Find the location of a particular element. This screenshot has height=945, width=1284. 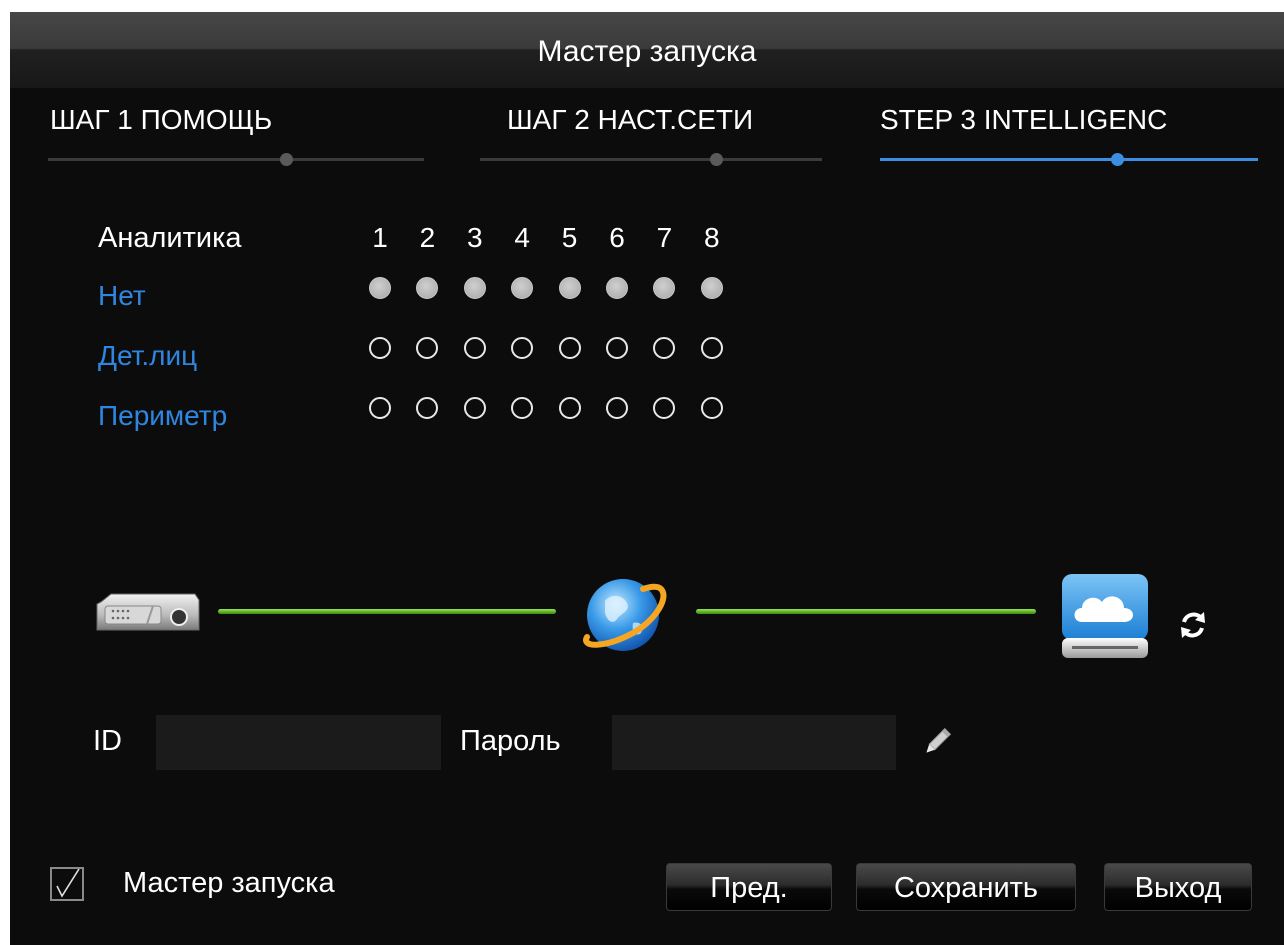

tab-step-1: ШАГ 1 ПОМОЩЬ is located at coordinates (161, 120).